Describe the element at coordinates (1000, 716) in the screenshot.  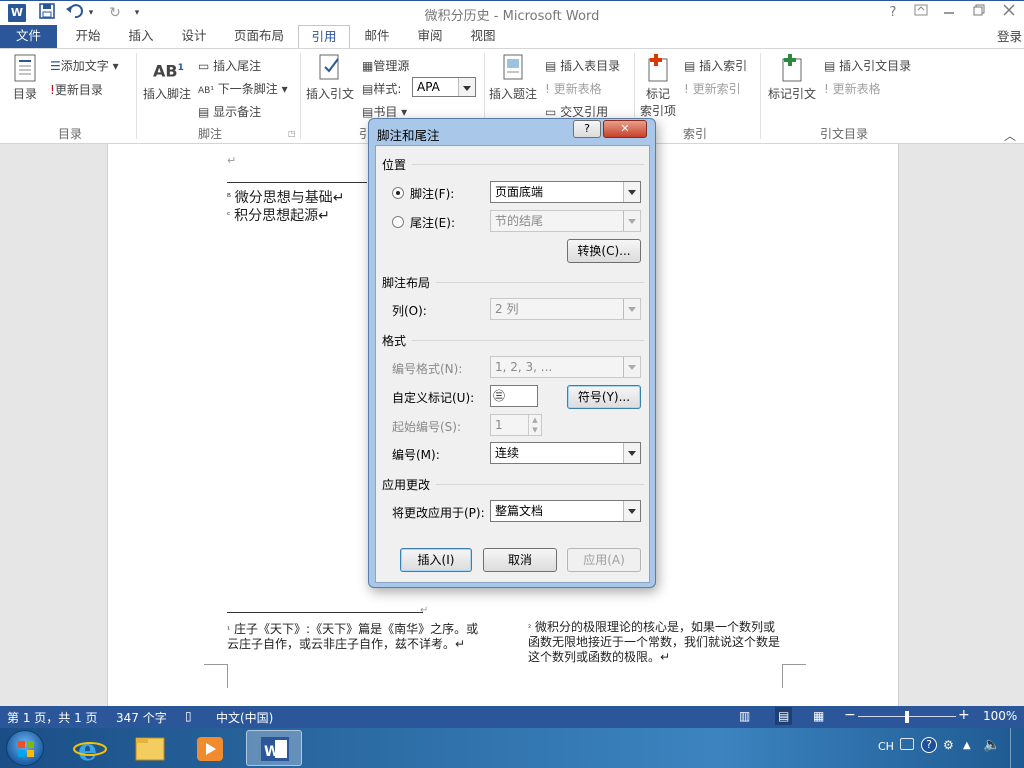
I see `zoom-level: 100%` at that location.